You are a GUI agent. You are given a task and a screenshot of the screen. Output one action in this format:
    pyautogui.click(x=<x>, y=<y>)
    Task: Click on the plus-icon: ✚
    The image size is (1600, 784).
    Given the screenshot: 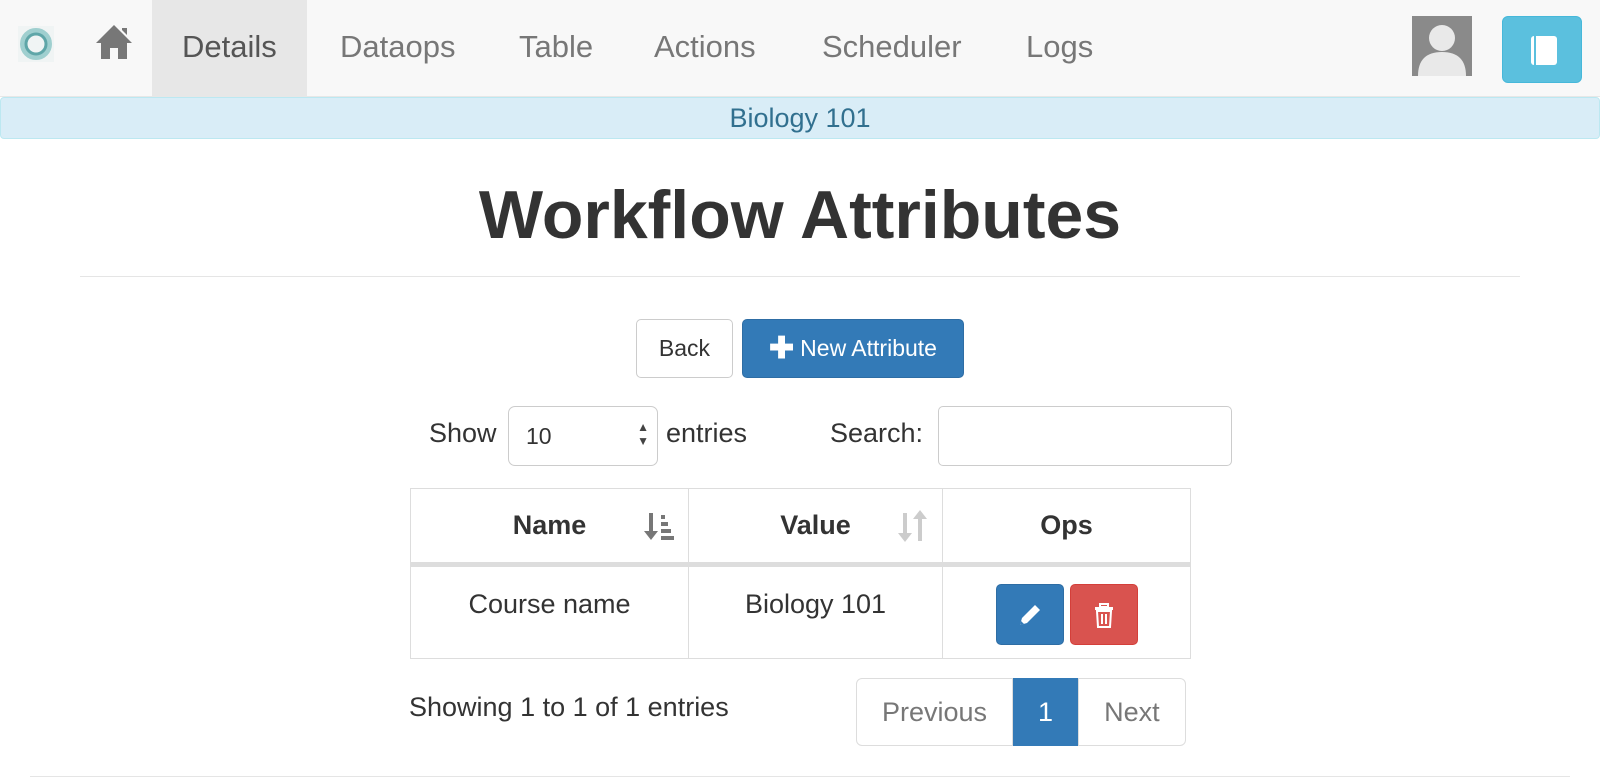 What is the action you would take?
    pyautogui.click(x=782, y=348)
    